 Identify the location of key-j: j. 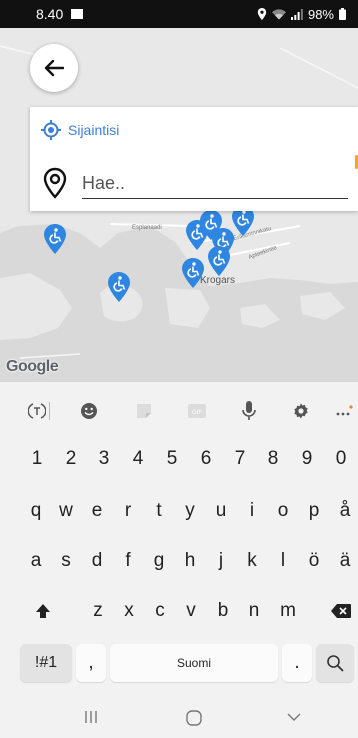
(221, 561).